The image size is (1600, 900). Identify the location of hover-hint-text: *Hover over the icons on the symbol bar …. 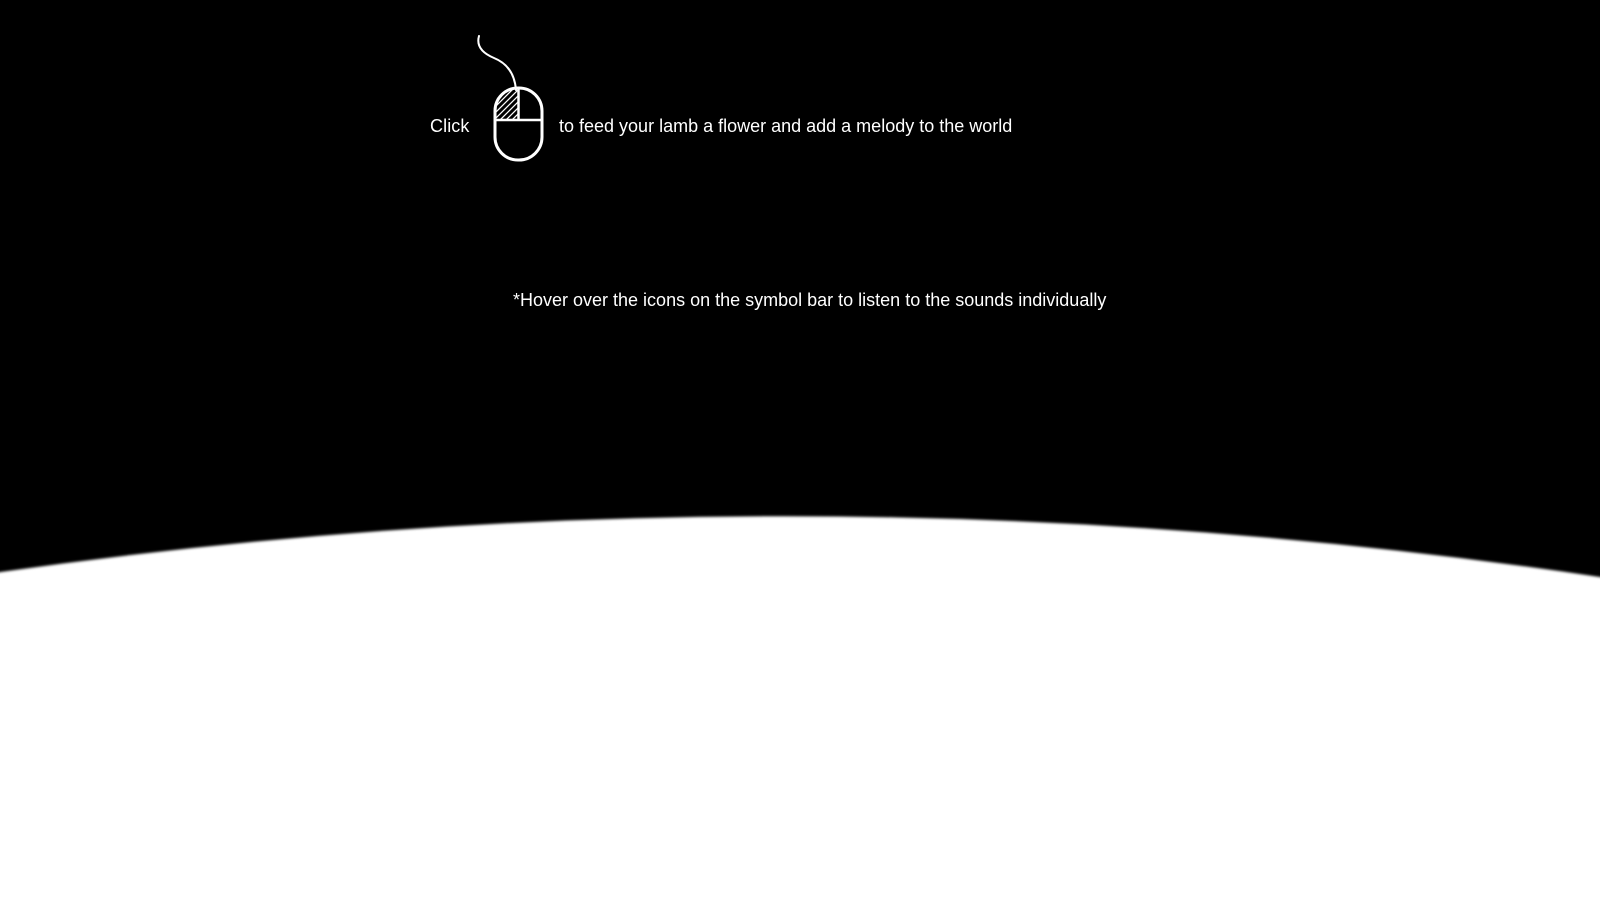
(810, 300).